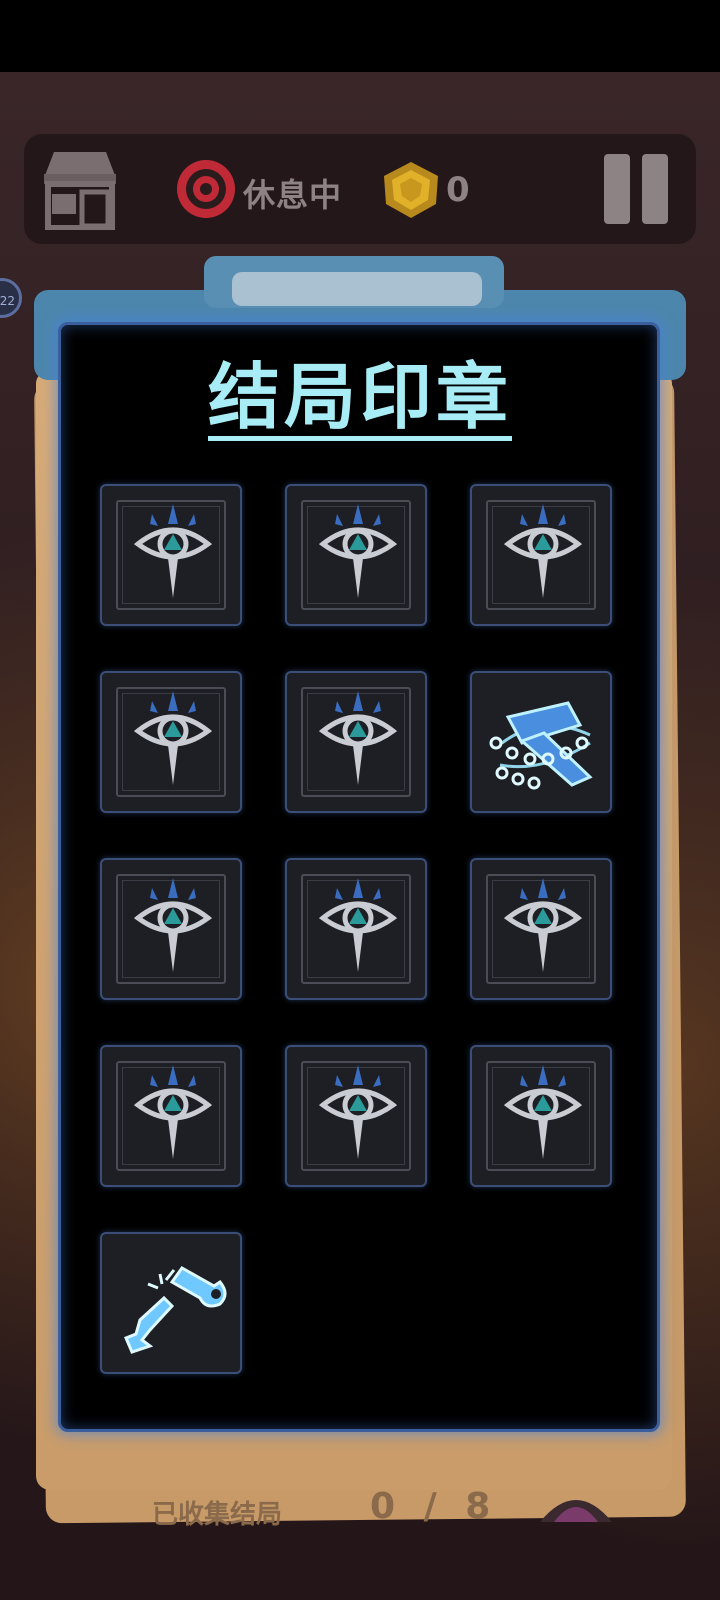 The image size is (720, 1600). I want to click on target-icon, so click(206, 189).